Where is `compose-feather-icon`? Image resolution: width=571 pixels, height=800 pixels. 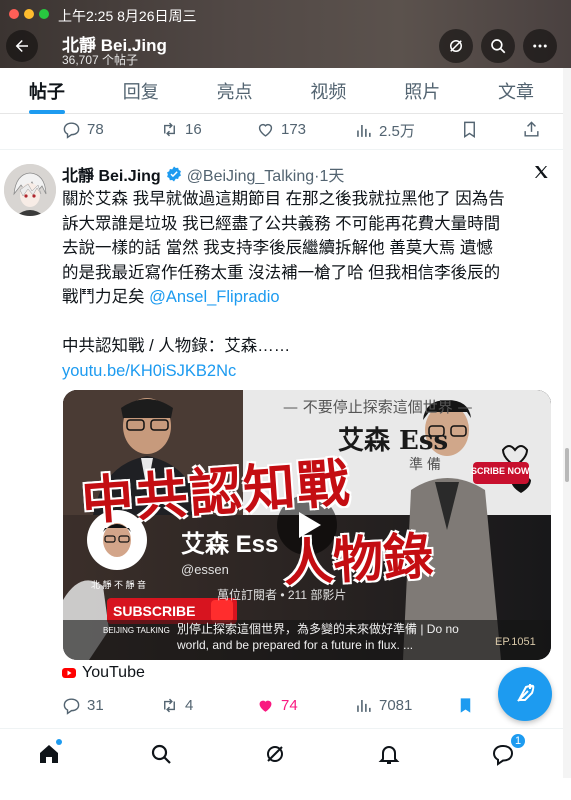
compose-feather-icon is located at coordinates (526, 693).